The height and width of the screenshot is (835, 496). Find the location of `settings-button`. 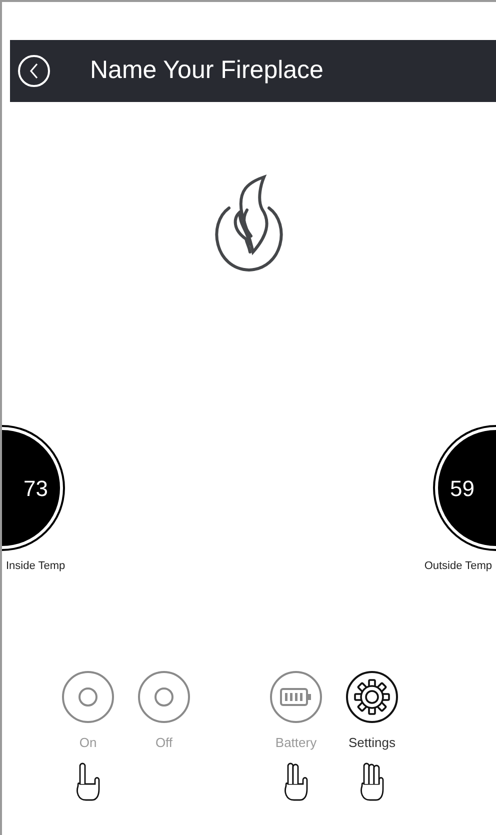

settings-button is located at coordinates (372, 696).